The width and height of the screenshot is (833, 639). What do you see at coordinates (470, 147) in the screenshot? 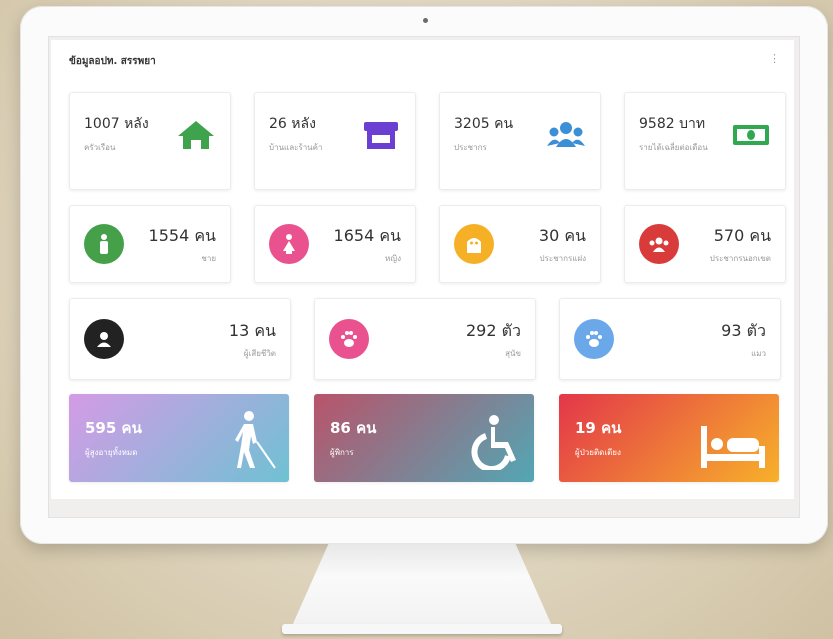
I see `stat-label: ประชากร` at bounding box center [470, 147].